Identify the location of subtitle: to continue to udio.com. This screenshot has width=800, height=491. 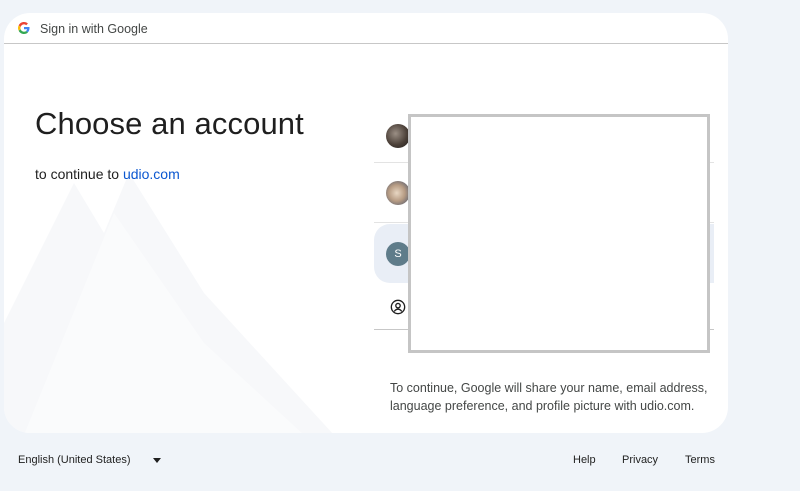
(107, 174).